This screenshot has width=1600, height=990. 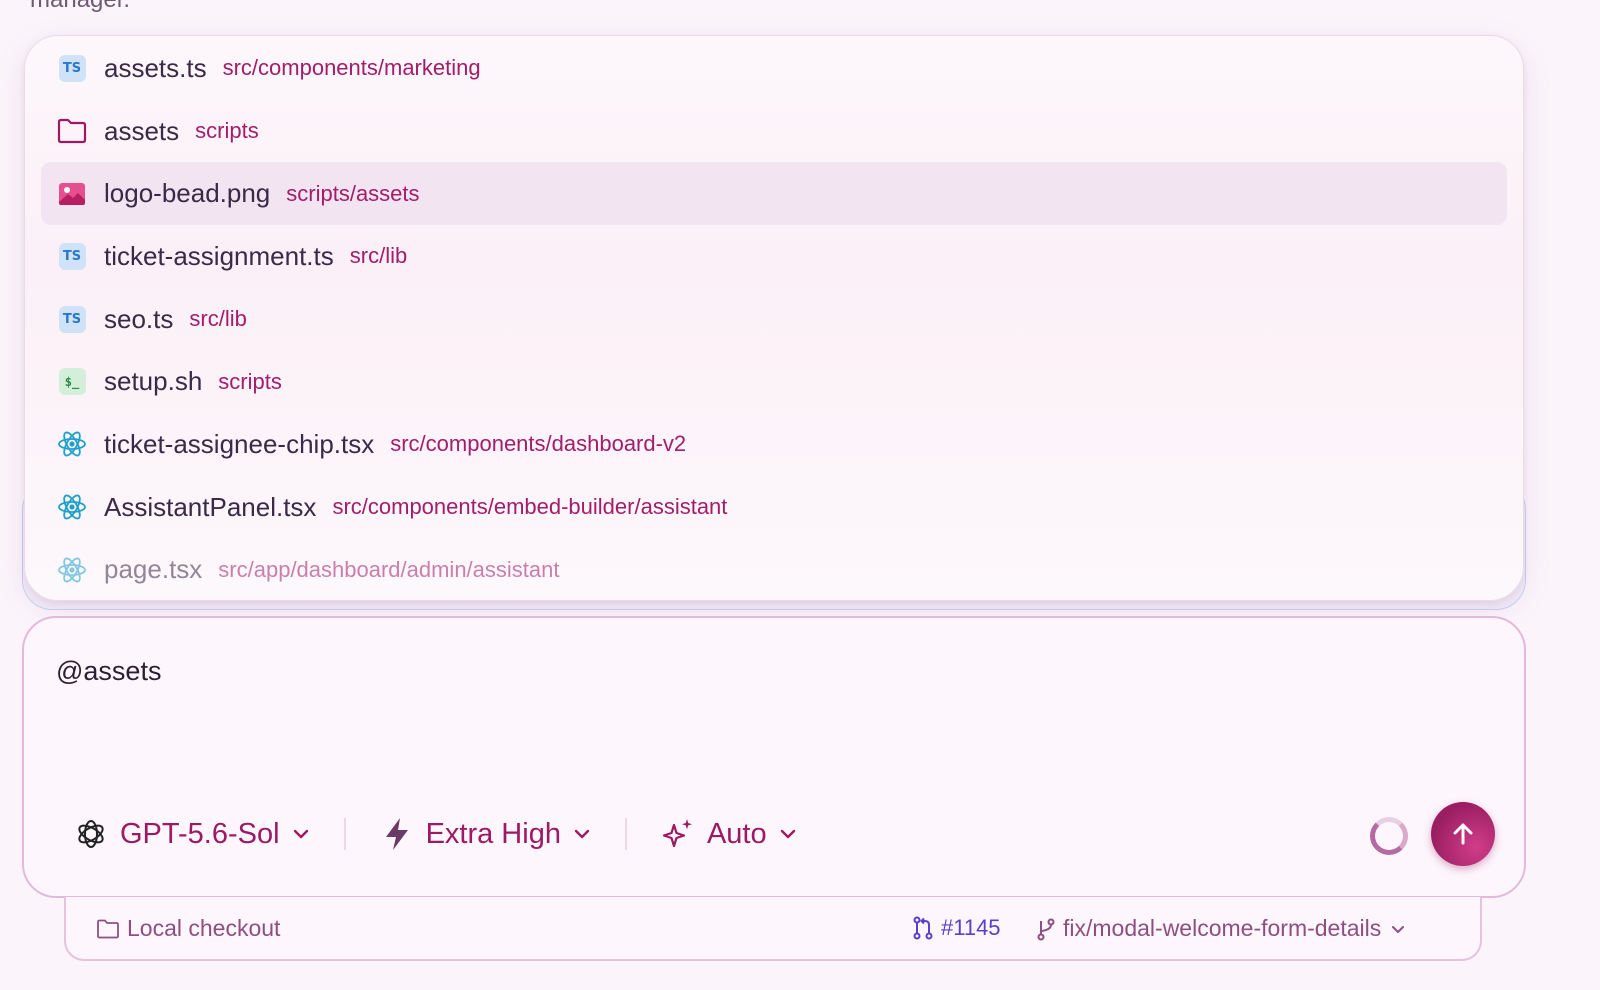 I want to click on branch-label: fix/modal-welcome-form-details, so click(x=1222, y=928).